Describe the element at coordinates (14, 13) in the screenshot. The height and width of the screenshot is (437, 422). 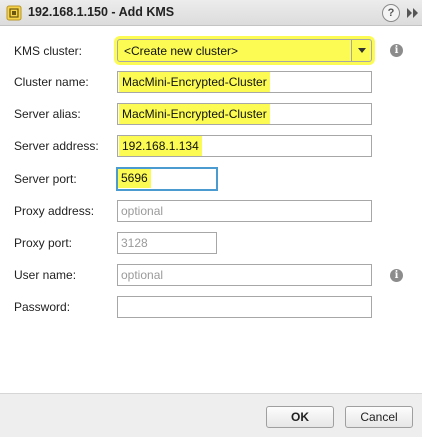
I see `vsphere-icon` at that location.